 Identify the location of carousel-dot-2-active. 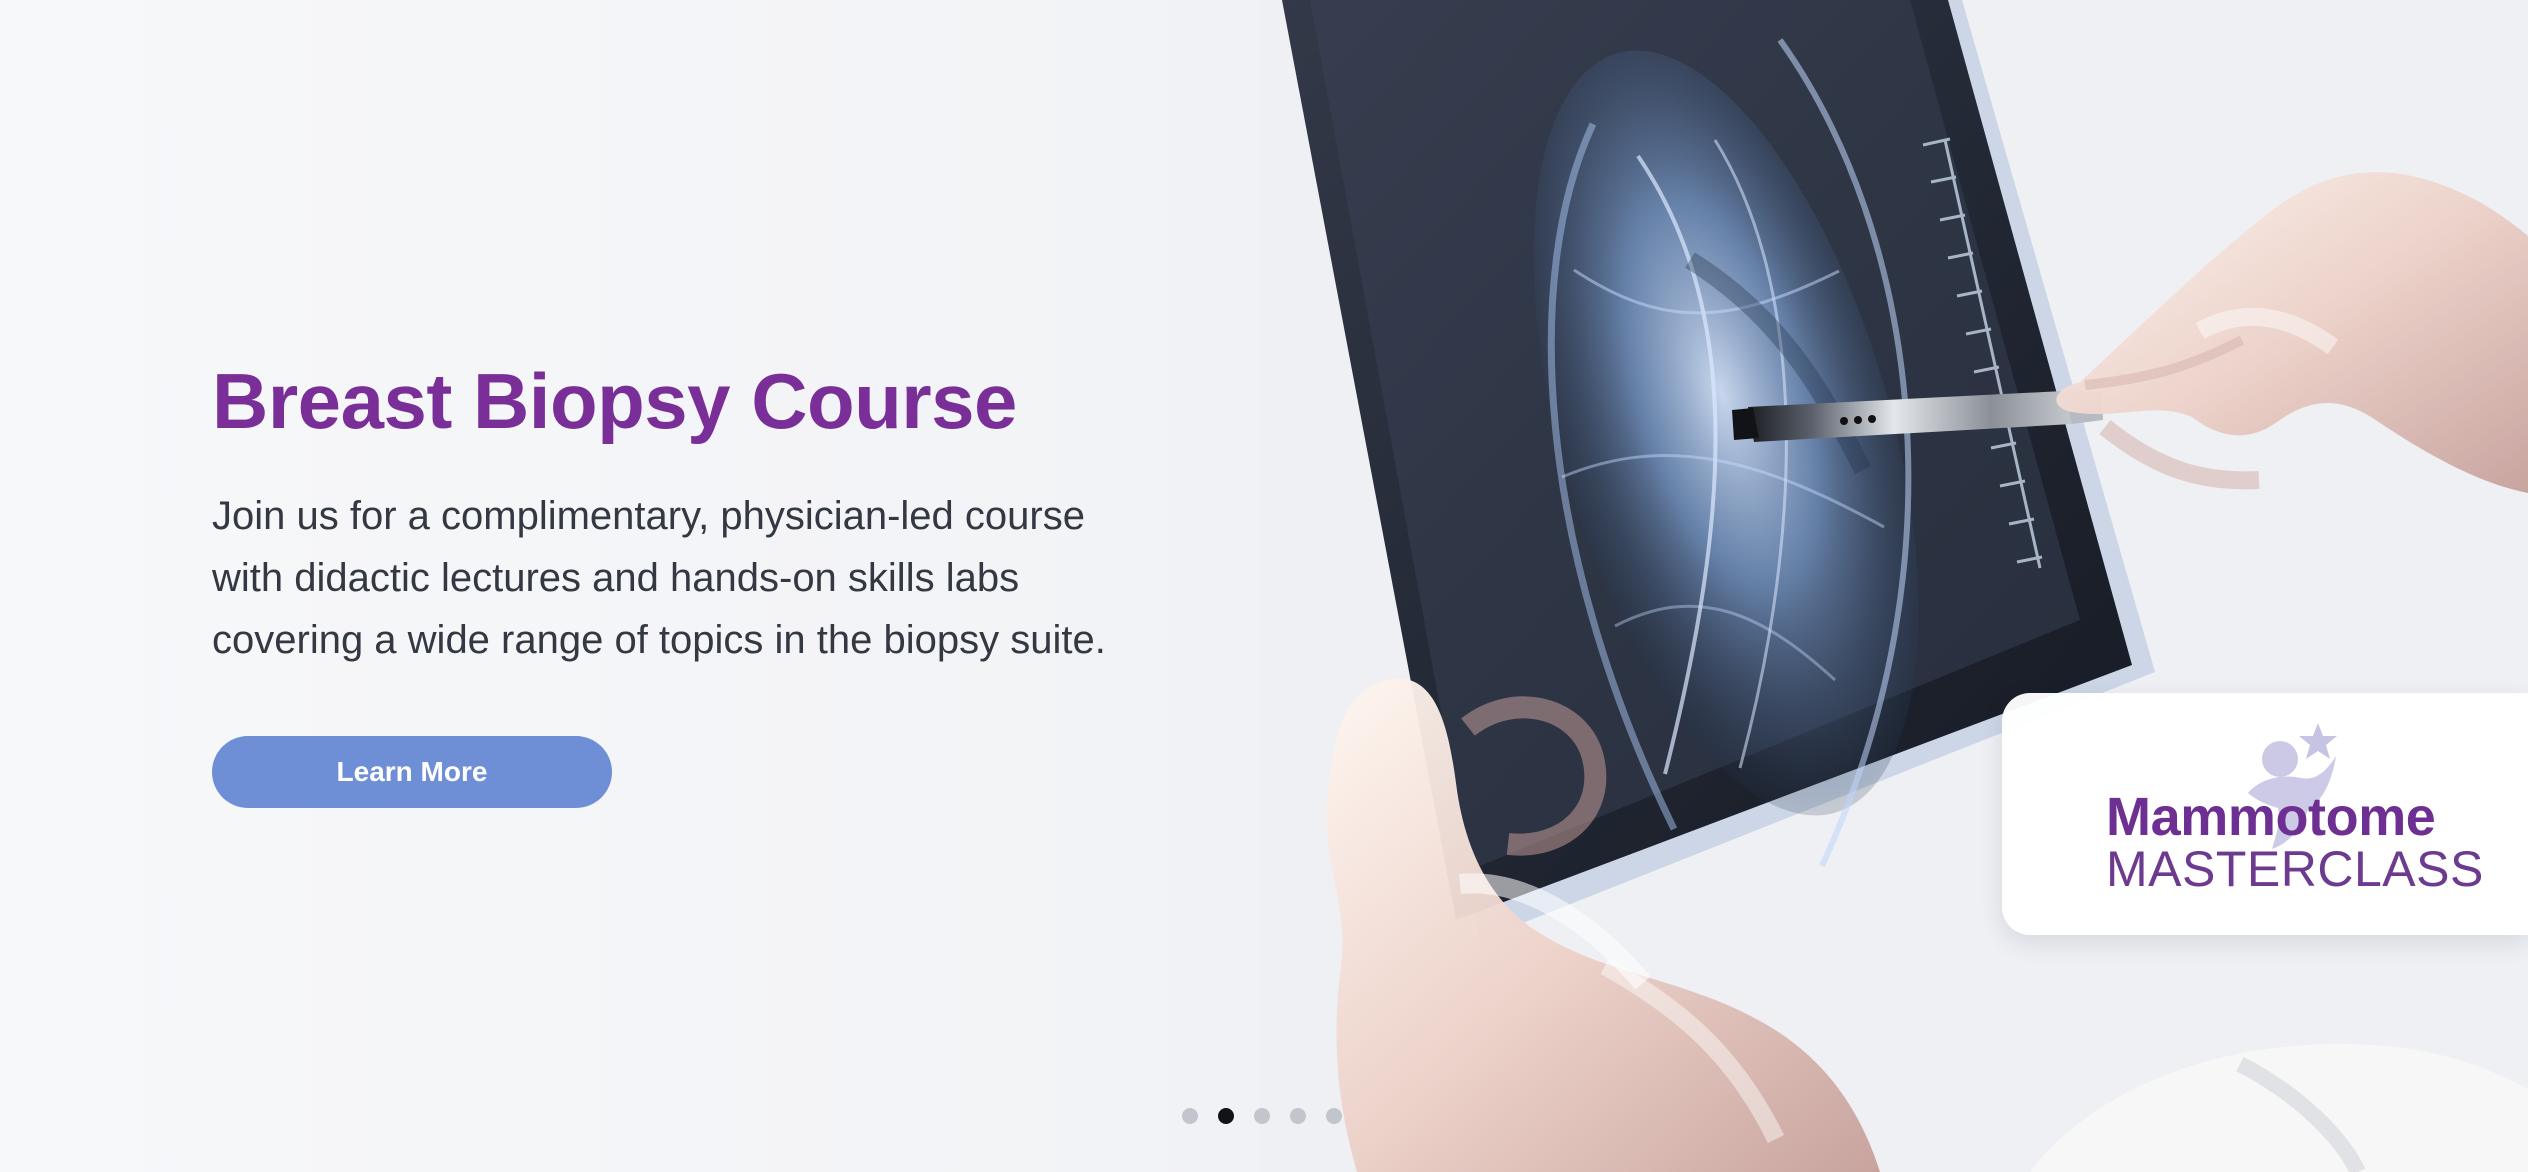
(1226, 1116).